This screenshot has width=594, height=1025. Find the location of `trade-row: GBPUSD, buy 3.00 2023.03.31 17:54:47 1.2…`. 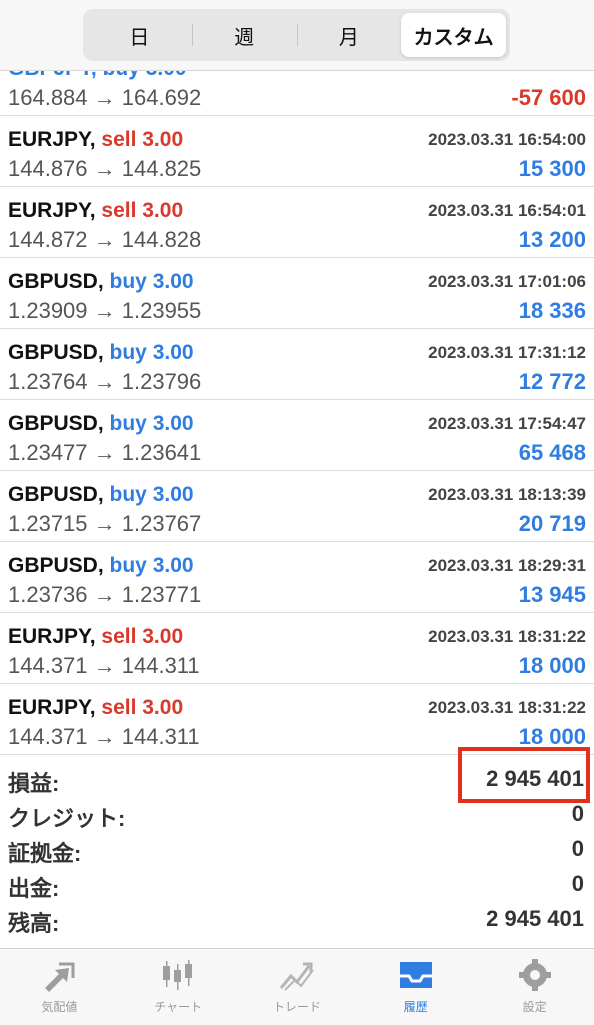

trade-row: GBPUSD, buy 3.00 2023.03.31 17:54:47 1.2… is located at coordinates (297, 435).